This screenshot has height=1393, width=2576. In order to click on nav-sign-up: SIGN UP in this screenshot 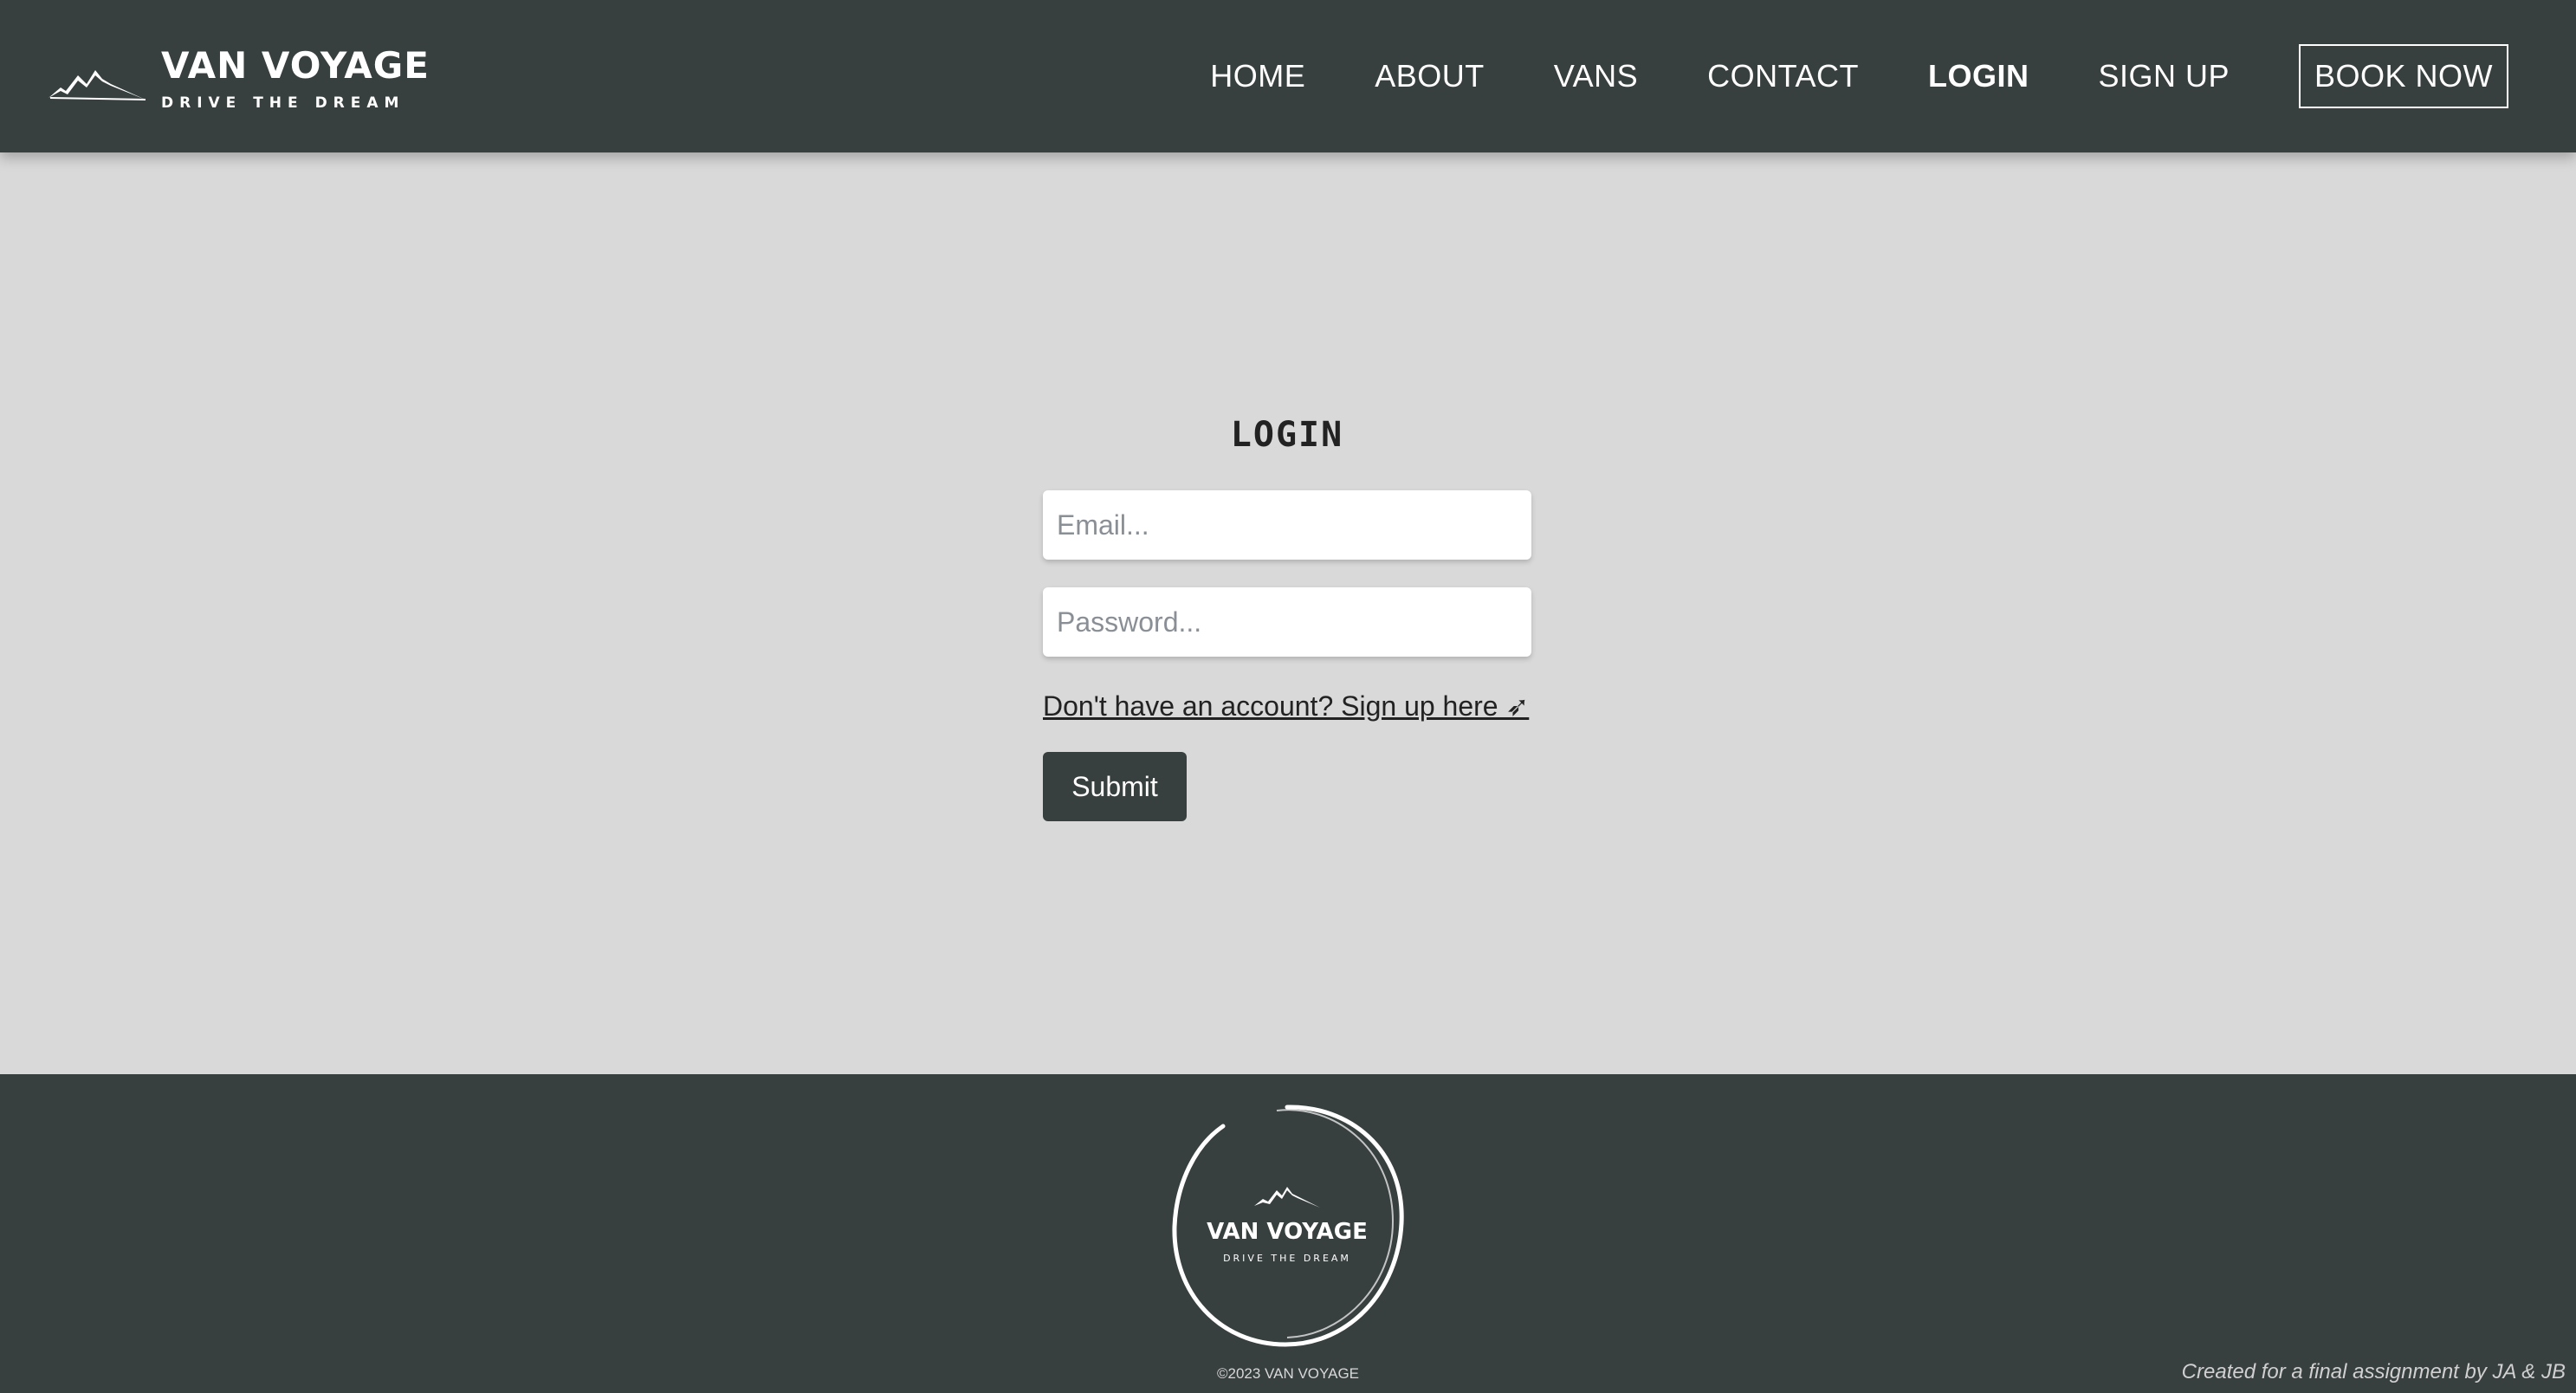, I will do `click(2164, 76)`.